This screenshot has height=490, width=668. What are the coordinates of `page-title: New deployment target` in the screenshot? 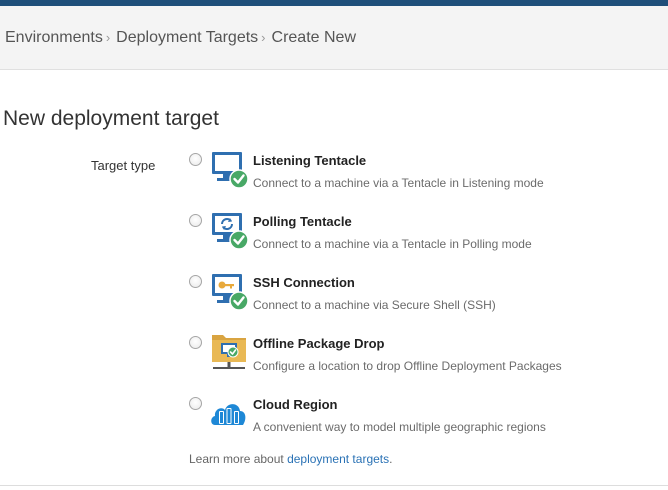 It's located at (111, 118).